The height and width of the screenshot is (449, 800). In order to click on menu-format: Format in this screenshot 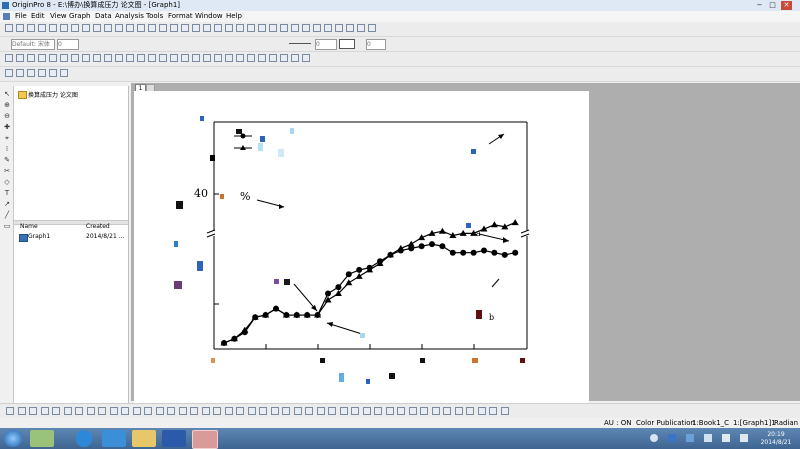, I will do `click(180, 16)`.